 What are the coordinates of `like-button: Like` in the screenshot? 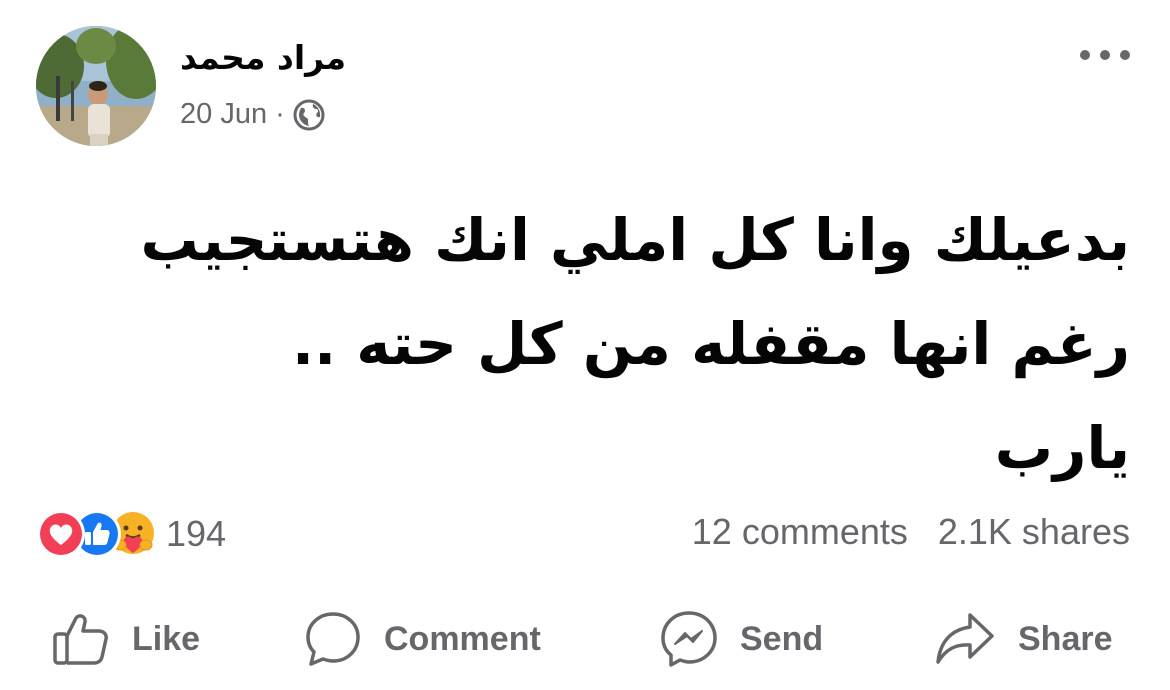 It's located at (126, 639).